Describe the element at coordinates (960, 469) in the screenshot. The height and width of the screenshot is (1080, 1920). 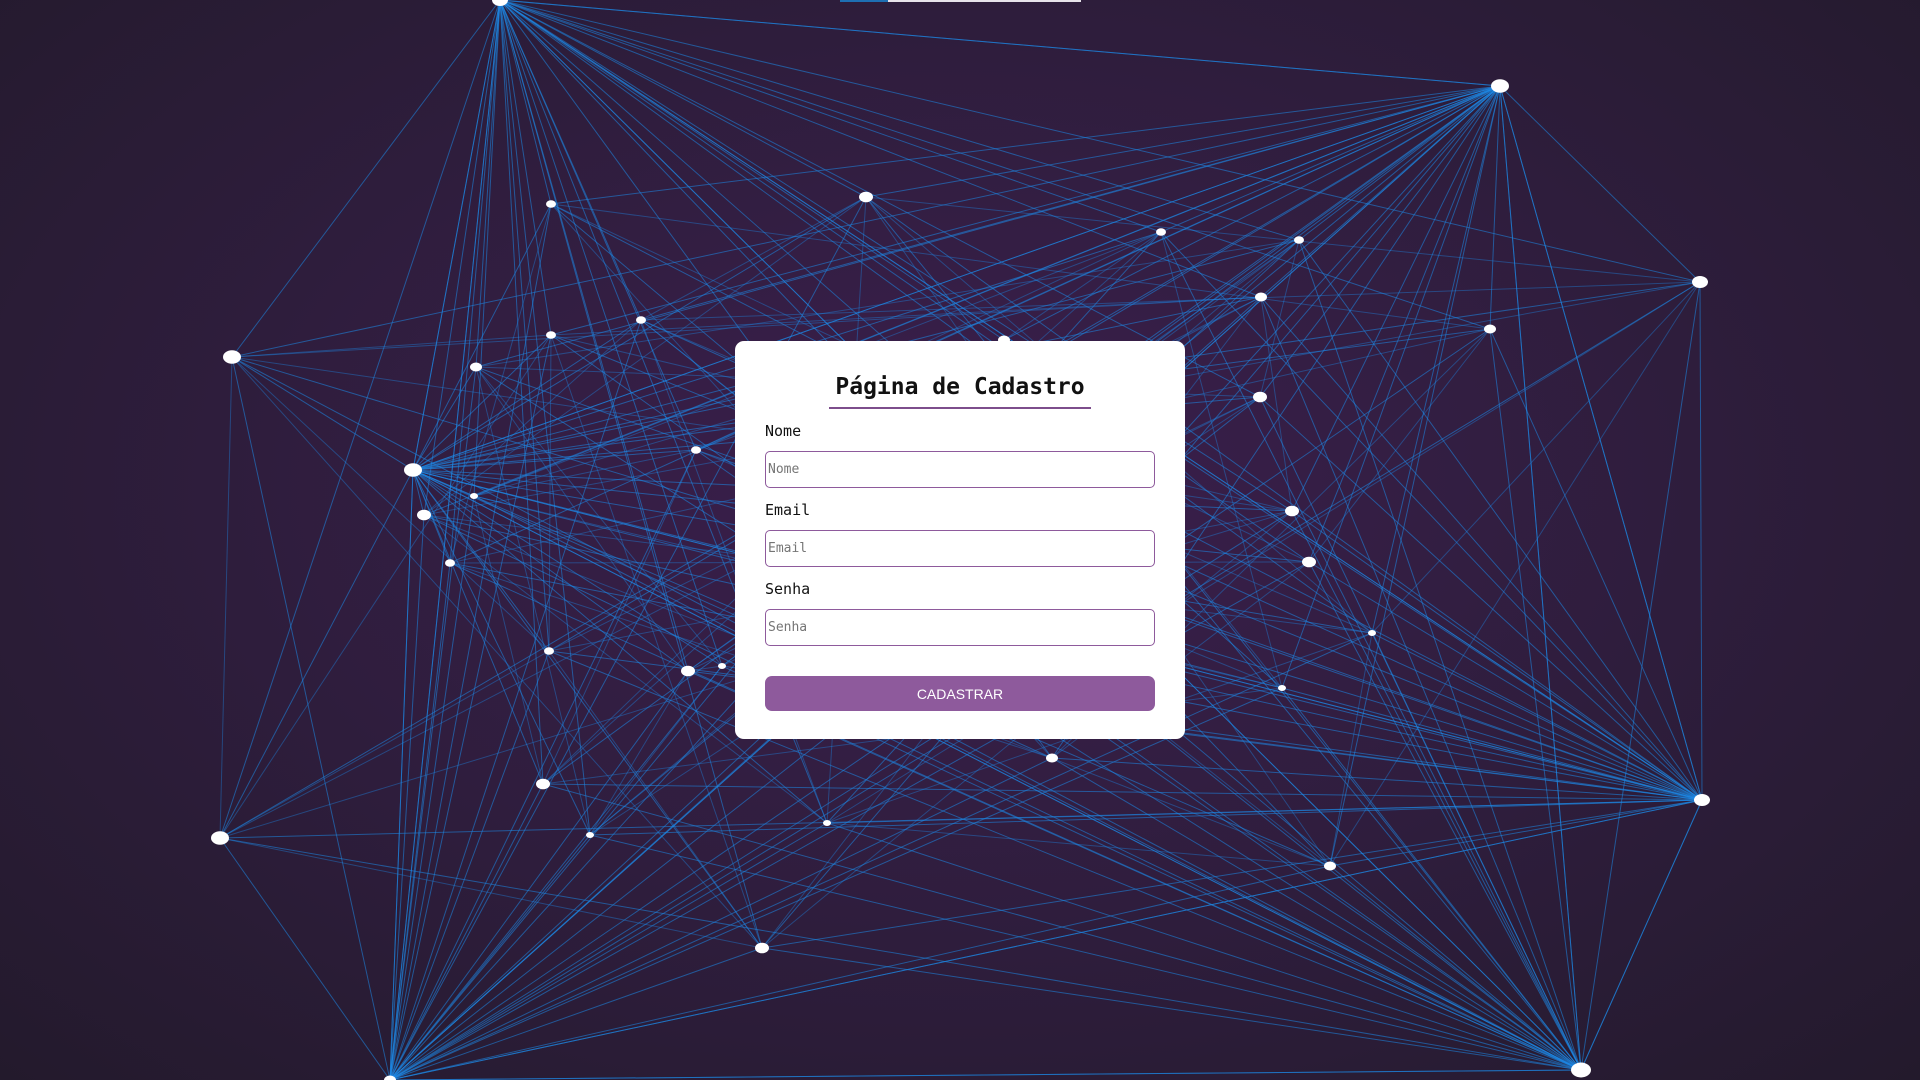
I see `name-input` at that location.